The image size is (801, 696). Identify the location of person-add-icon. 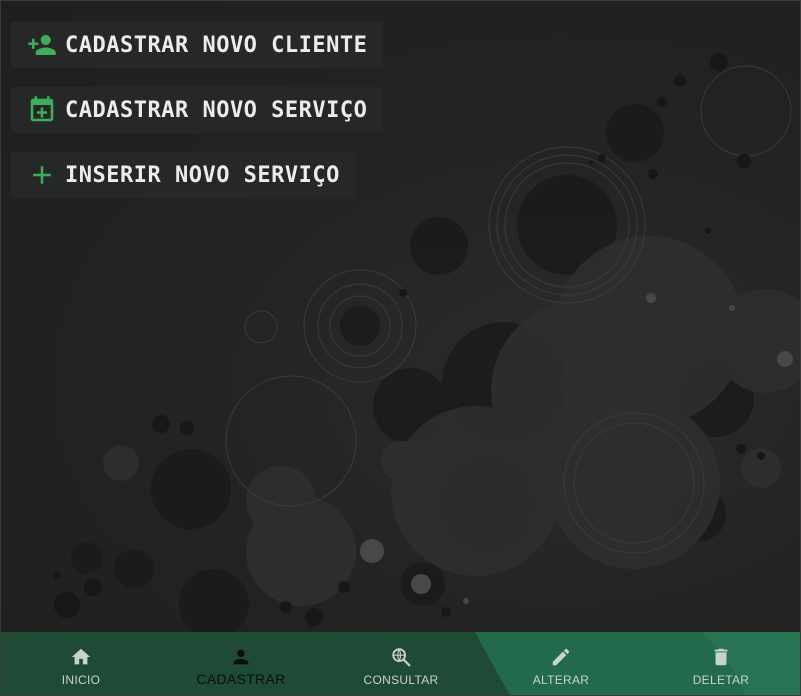
(42, 45).